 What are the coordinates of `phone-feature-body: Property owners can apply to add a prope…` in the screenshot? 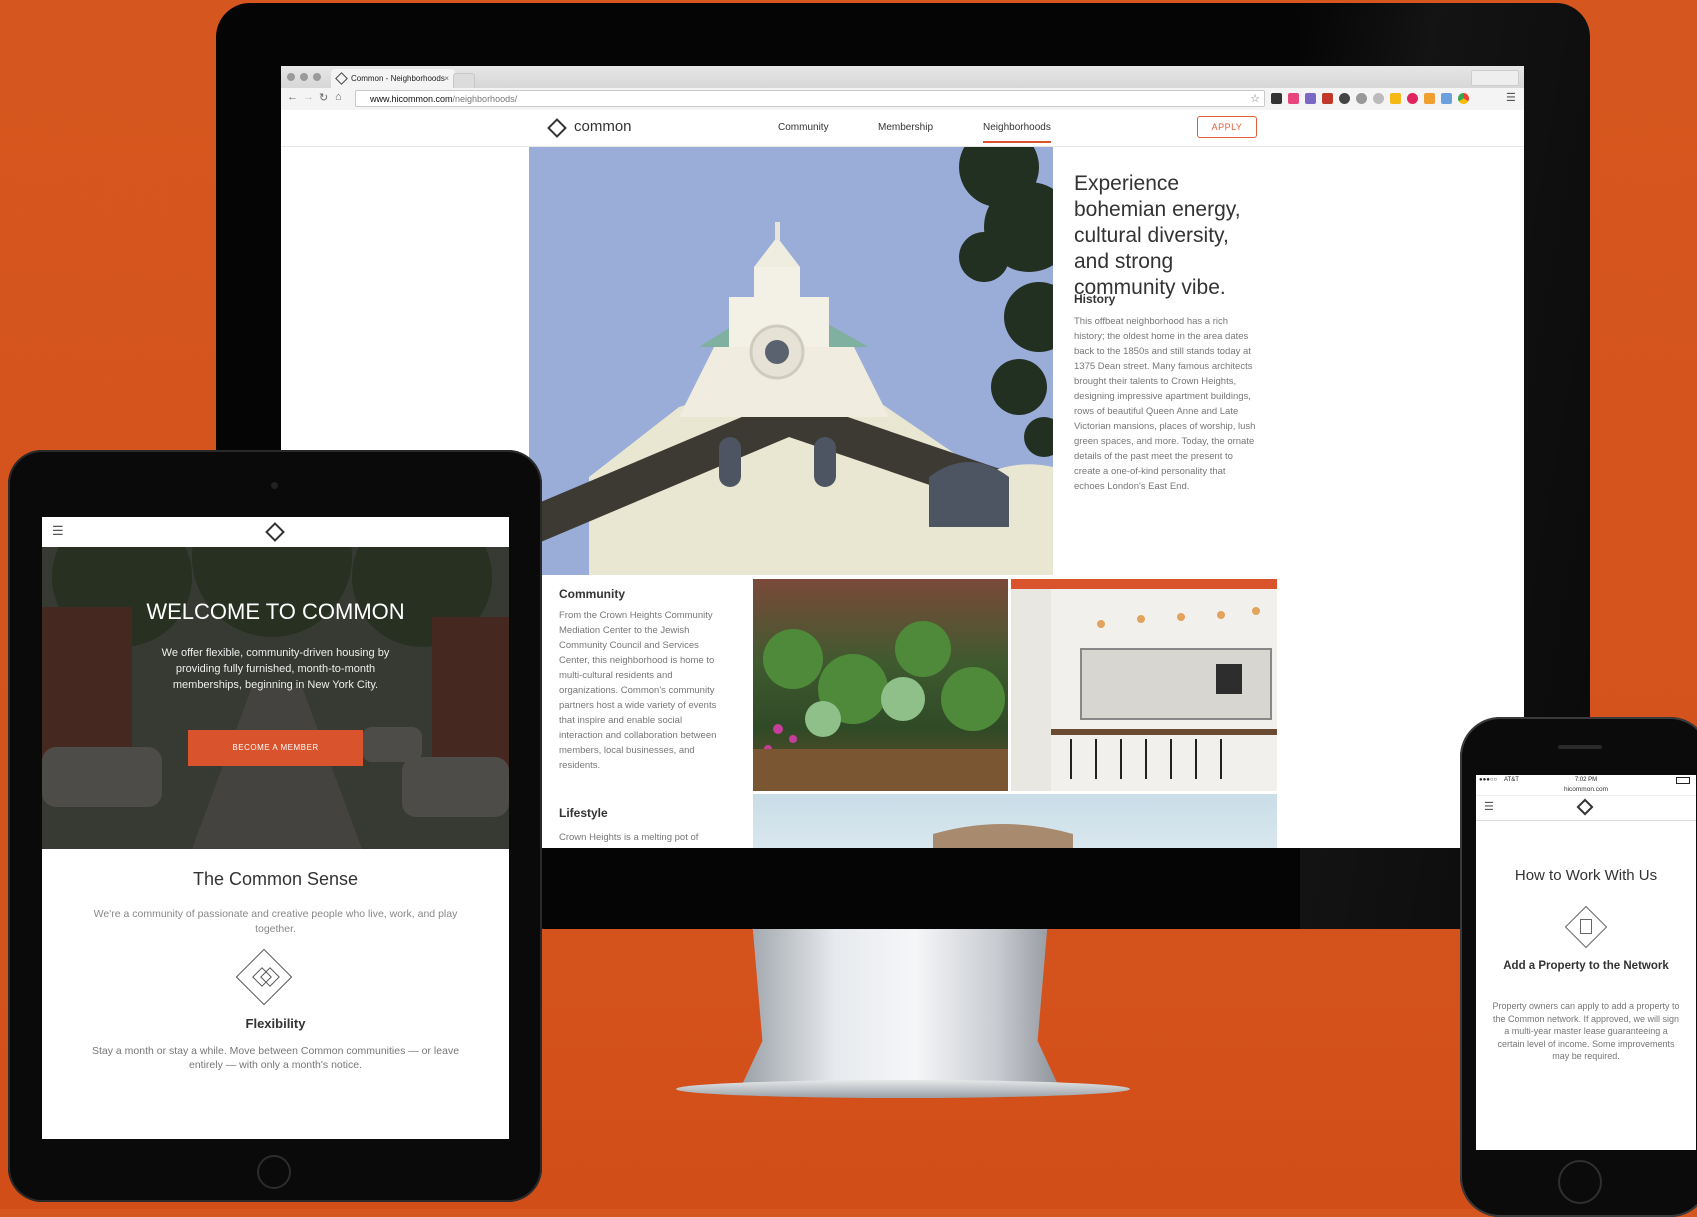 It's located at (1586, 1031).